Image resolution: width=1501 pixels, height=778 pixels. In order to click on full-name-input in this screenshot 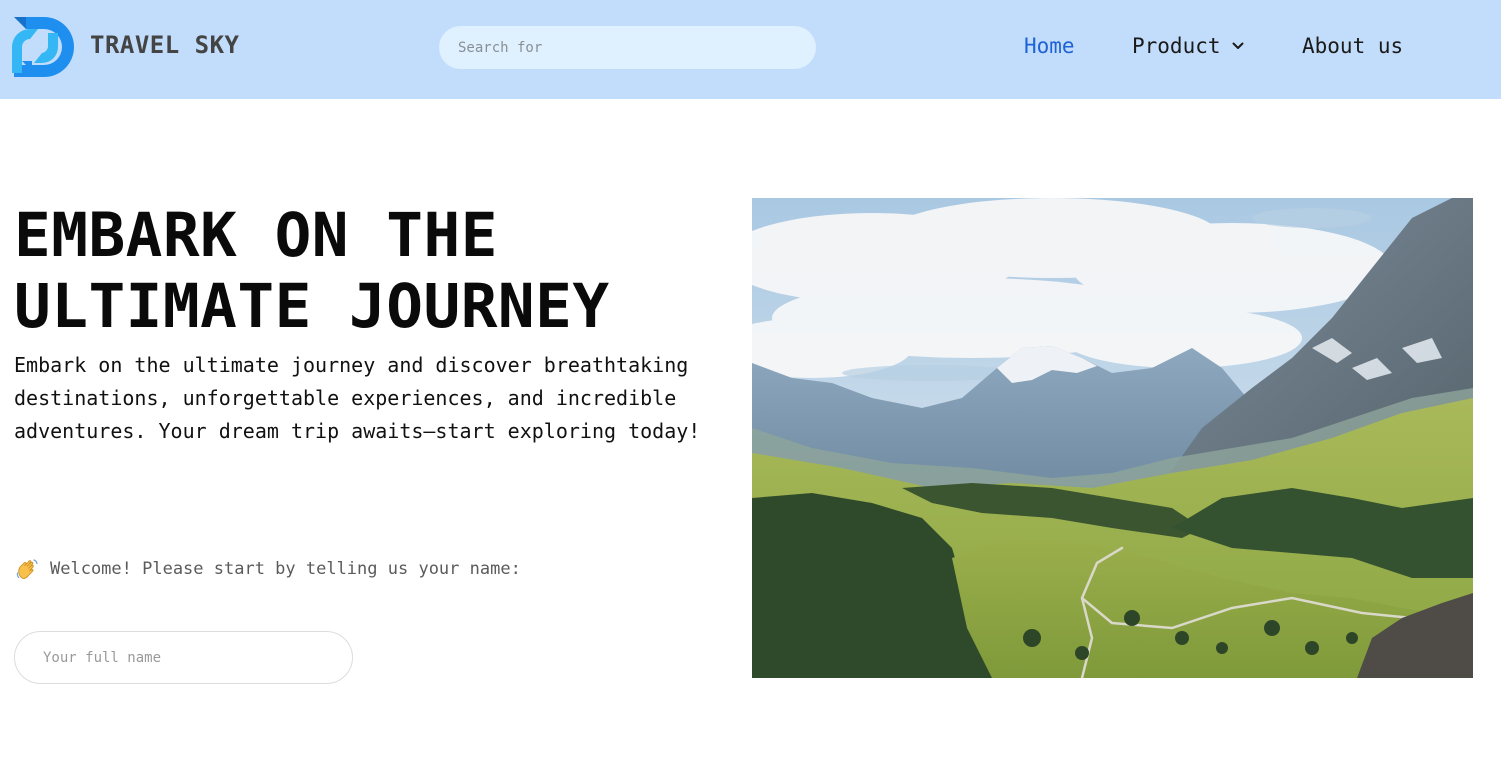, I will do `click(183, 657)`.